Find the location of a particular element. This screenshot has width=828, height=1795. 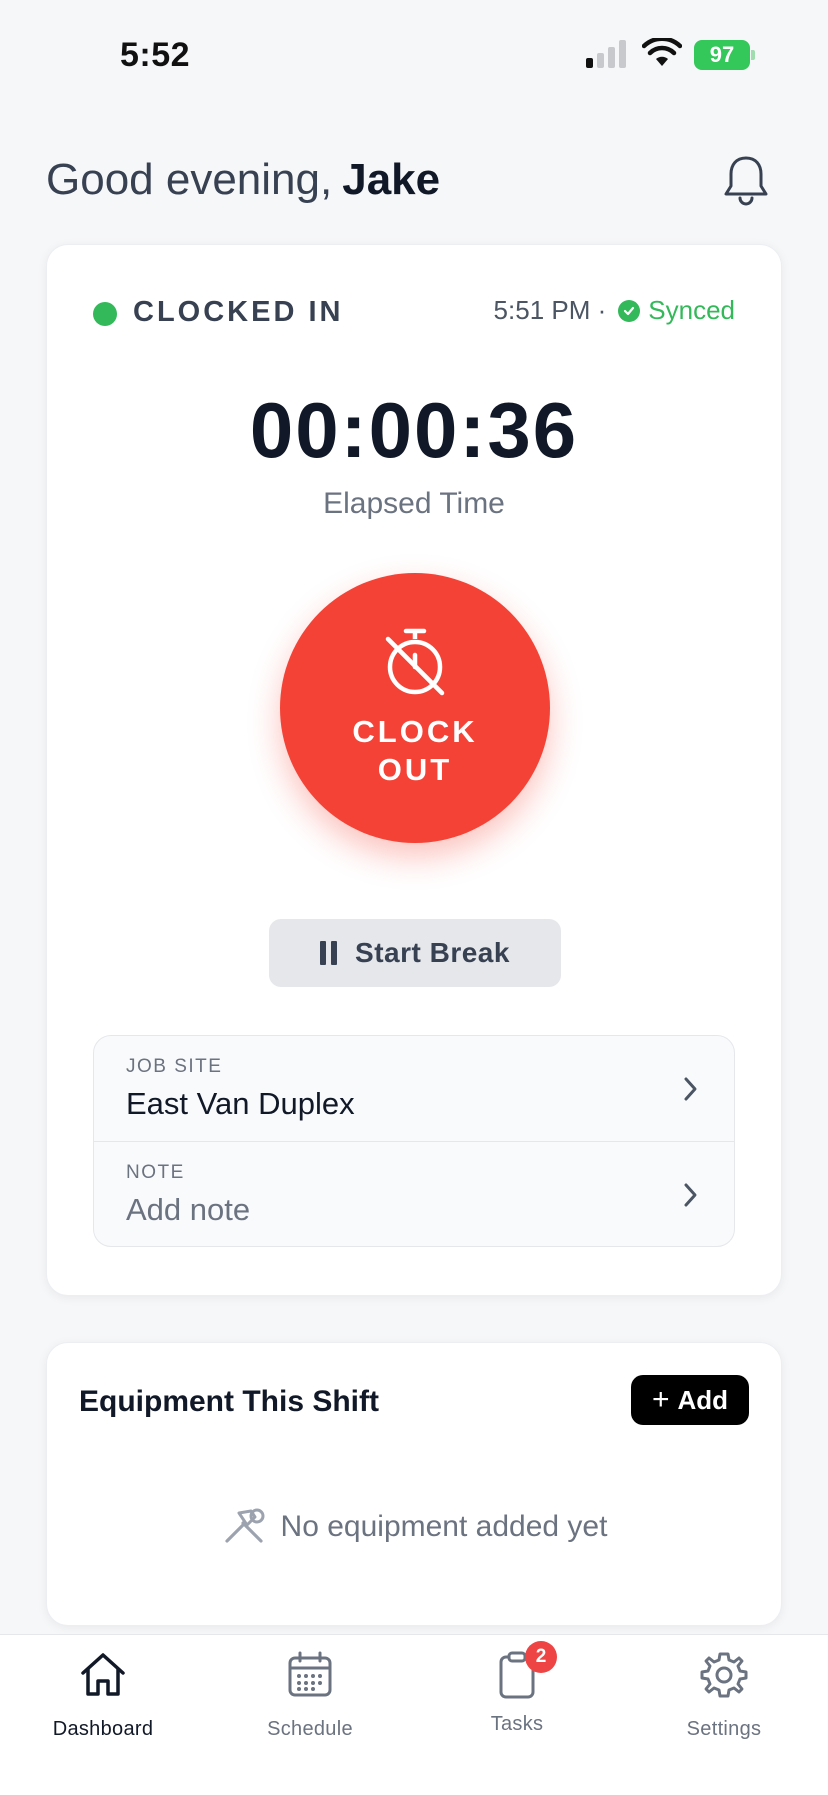

tab-settings-label: Settings is located at coordinates (724, 1729).